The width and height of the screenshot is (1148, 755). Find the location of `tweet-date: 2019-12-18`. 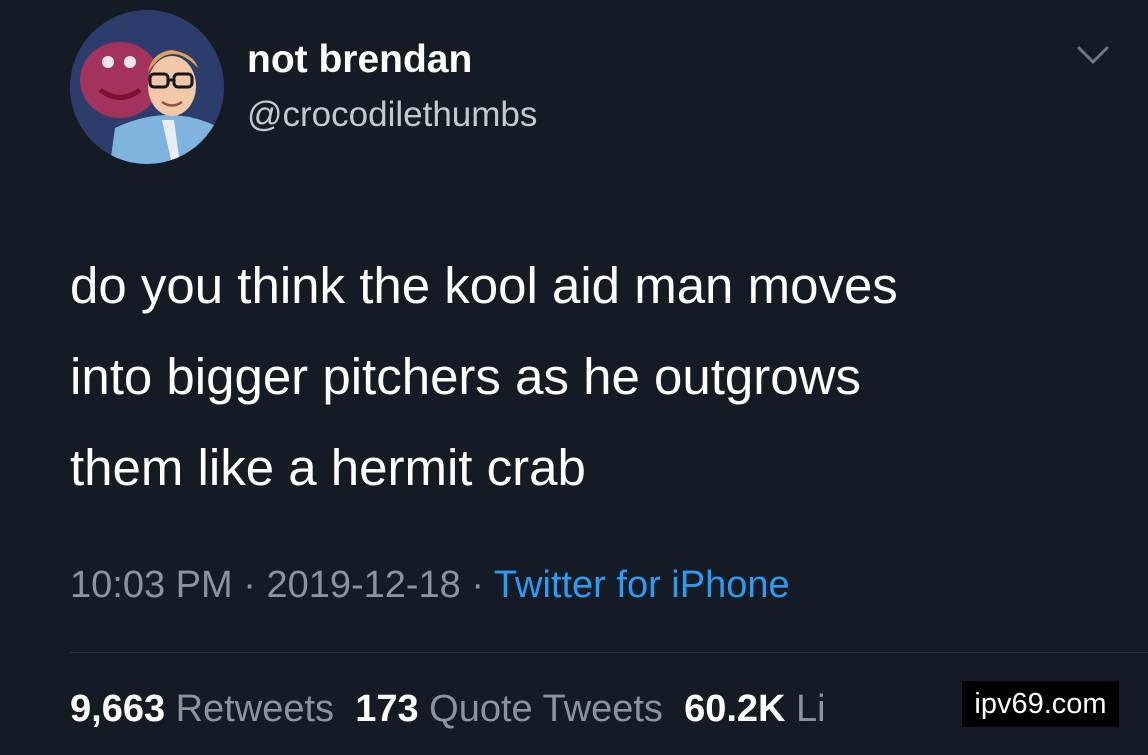

tweet-date: 2019-12-18 is located at coordinates (363, 585).